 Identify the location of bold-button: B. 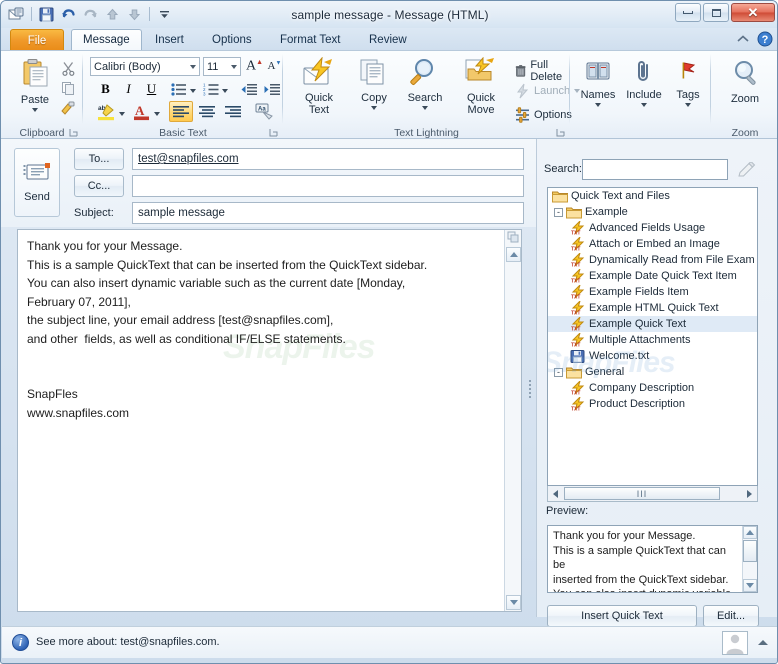
(105, 89).